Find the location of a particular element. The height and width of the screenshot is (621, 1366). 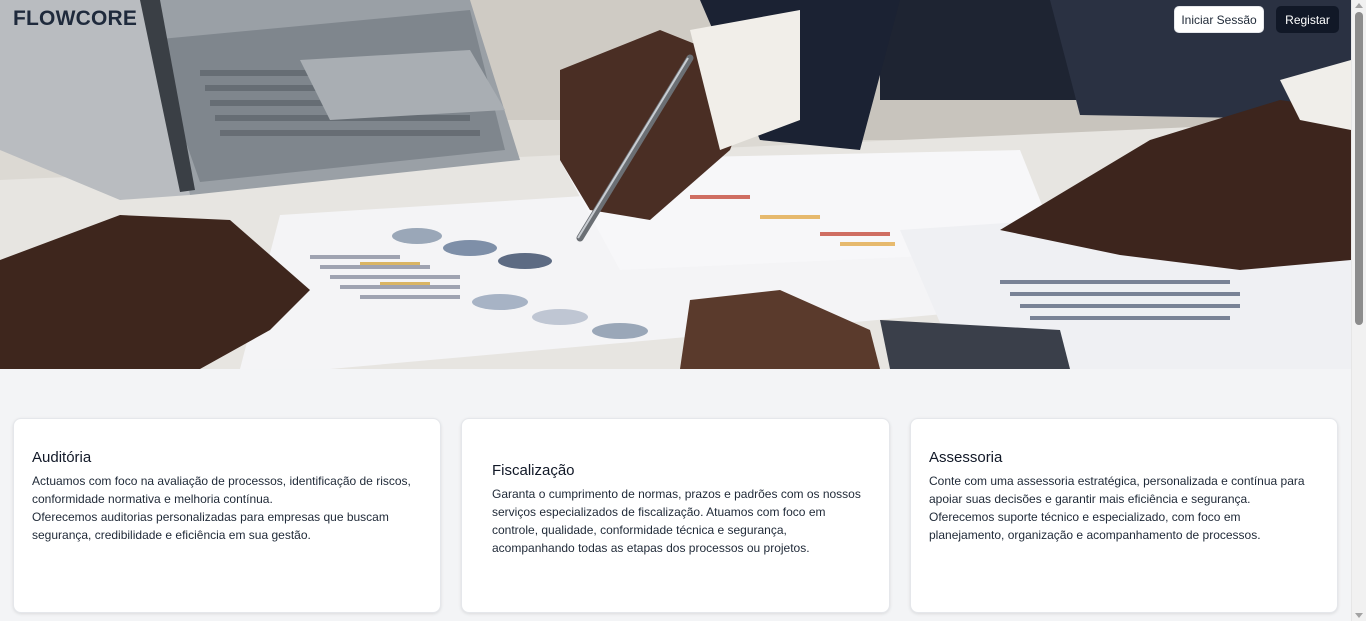

vertical-scrollbar is located at coordinates (1358, 310).